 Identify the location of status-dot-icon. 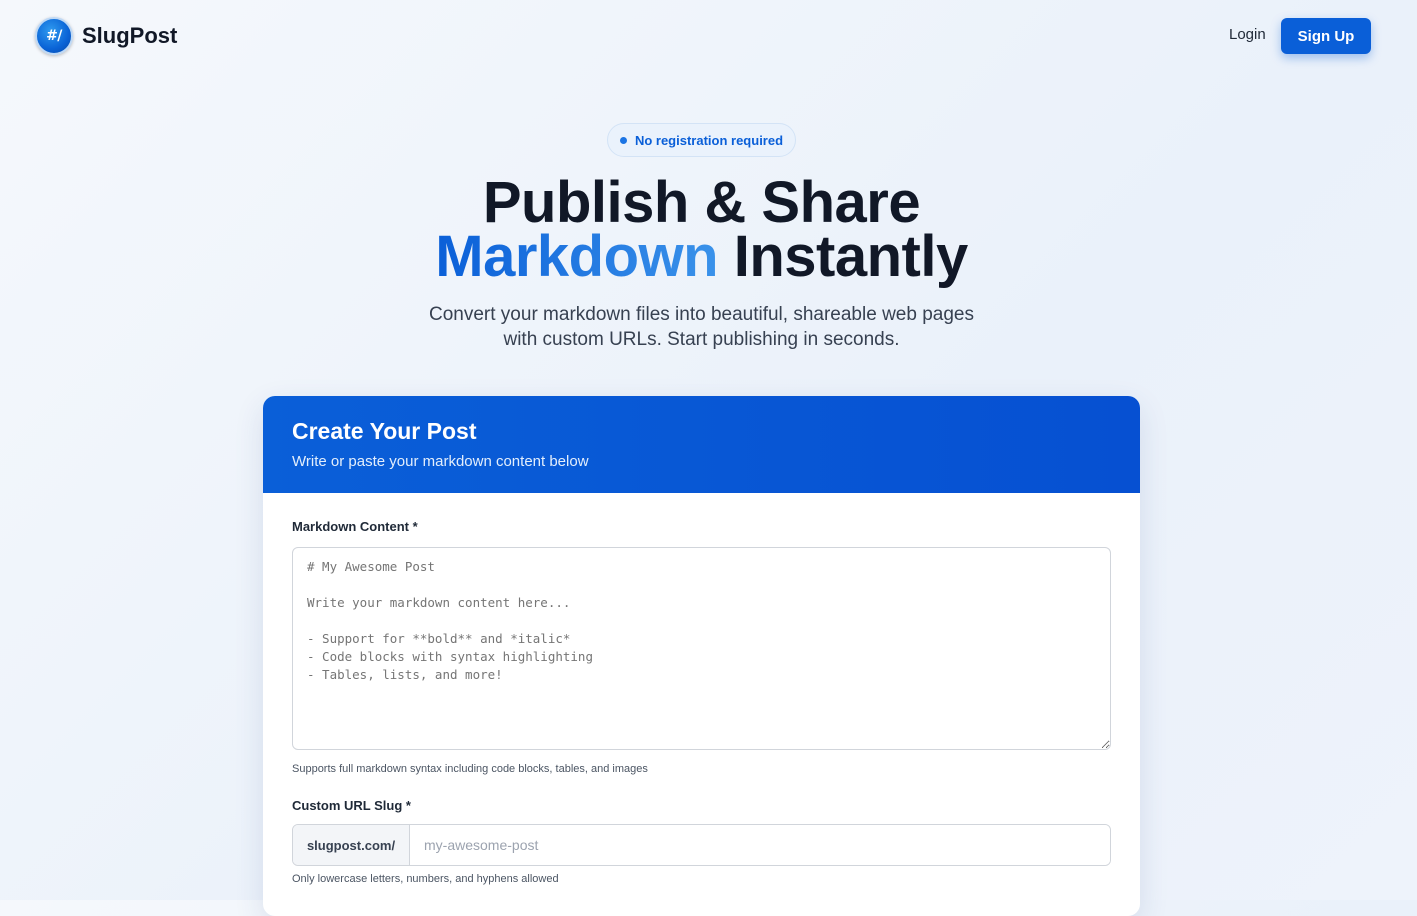
(623, 140).